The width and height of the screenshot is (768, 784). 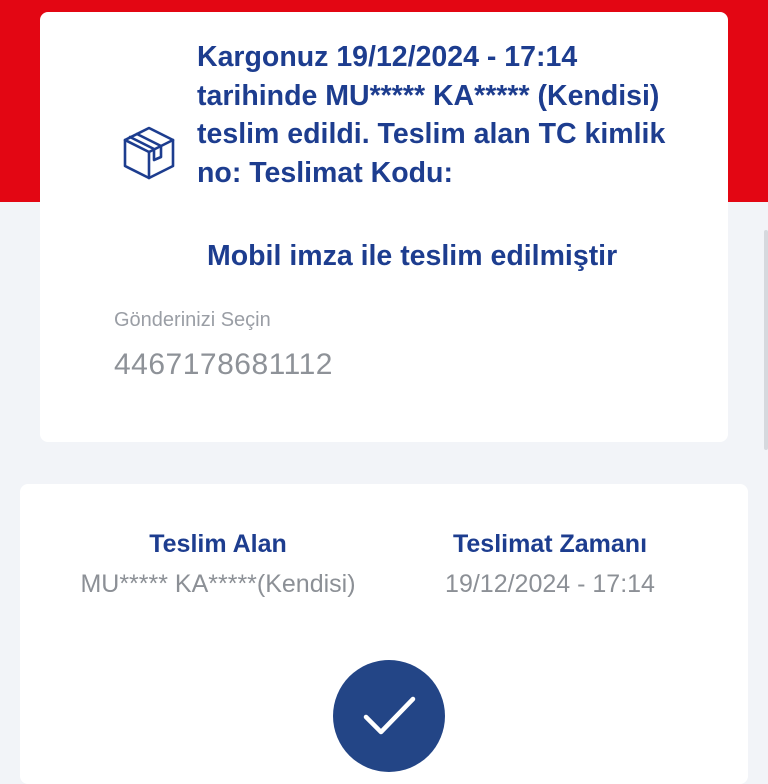 What do you see at coordinates (218, 544) in the screenshot?
I see `recipient-title: Teslim Alan` at bounding box center [218, 544].